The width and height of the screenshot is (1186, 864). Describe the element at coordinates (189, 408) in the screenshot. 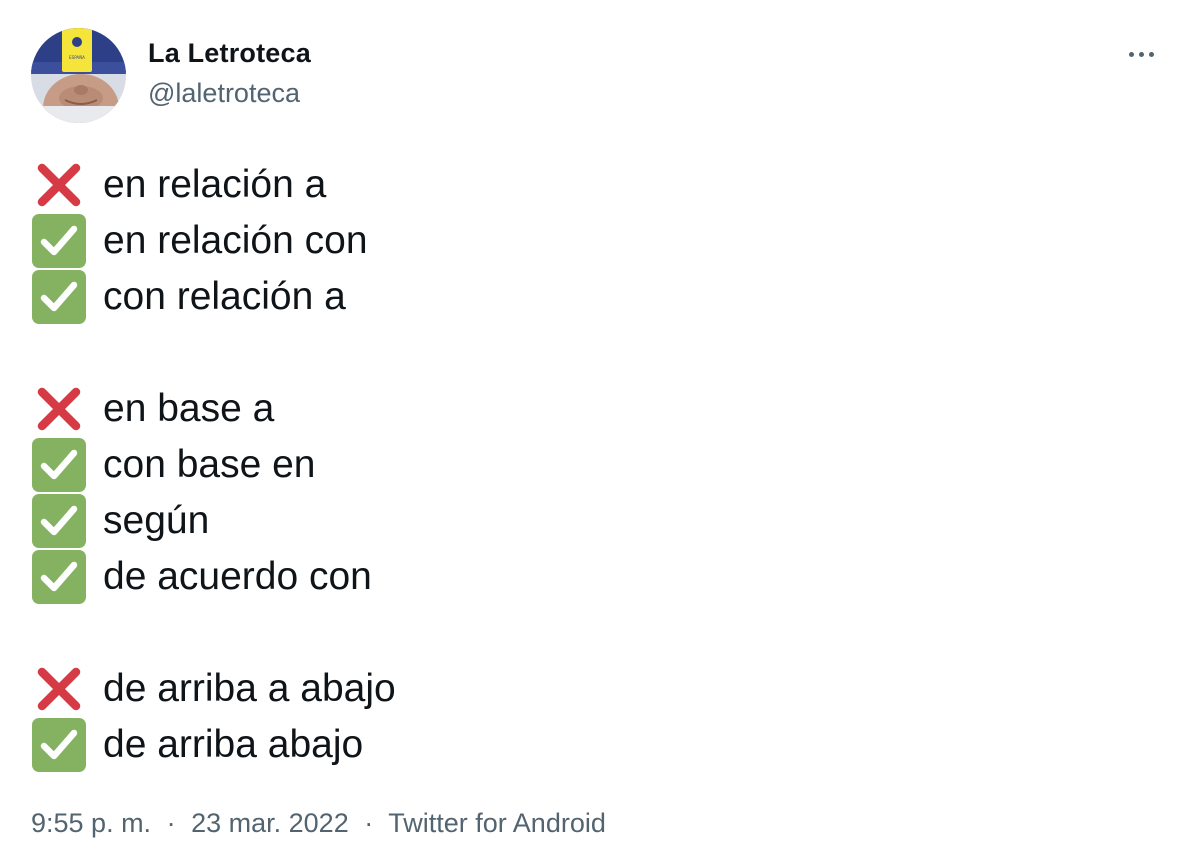

I see `tweet-line-text: en base a` at that location.